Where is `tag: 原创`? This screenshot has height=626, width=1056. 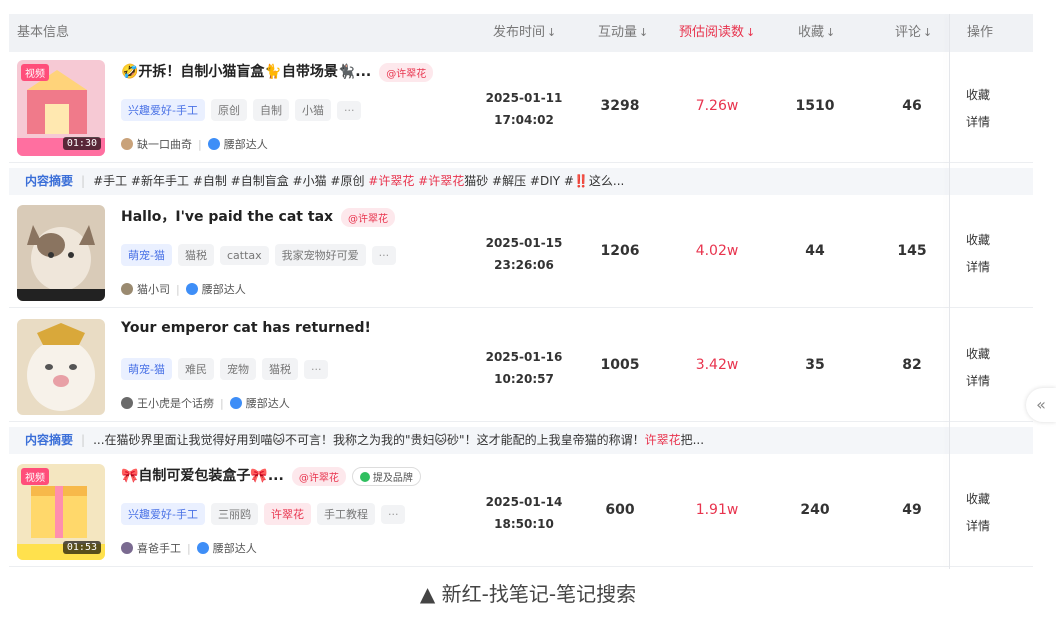 tag: 原创 is located at coordinates (228, 110).